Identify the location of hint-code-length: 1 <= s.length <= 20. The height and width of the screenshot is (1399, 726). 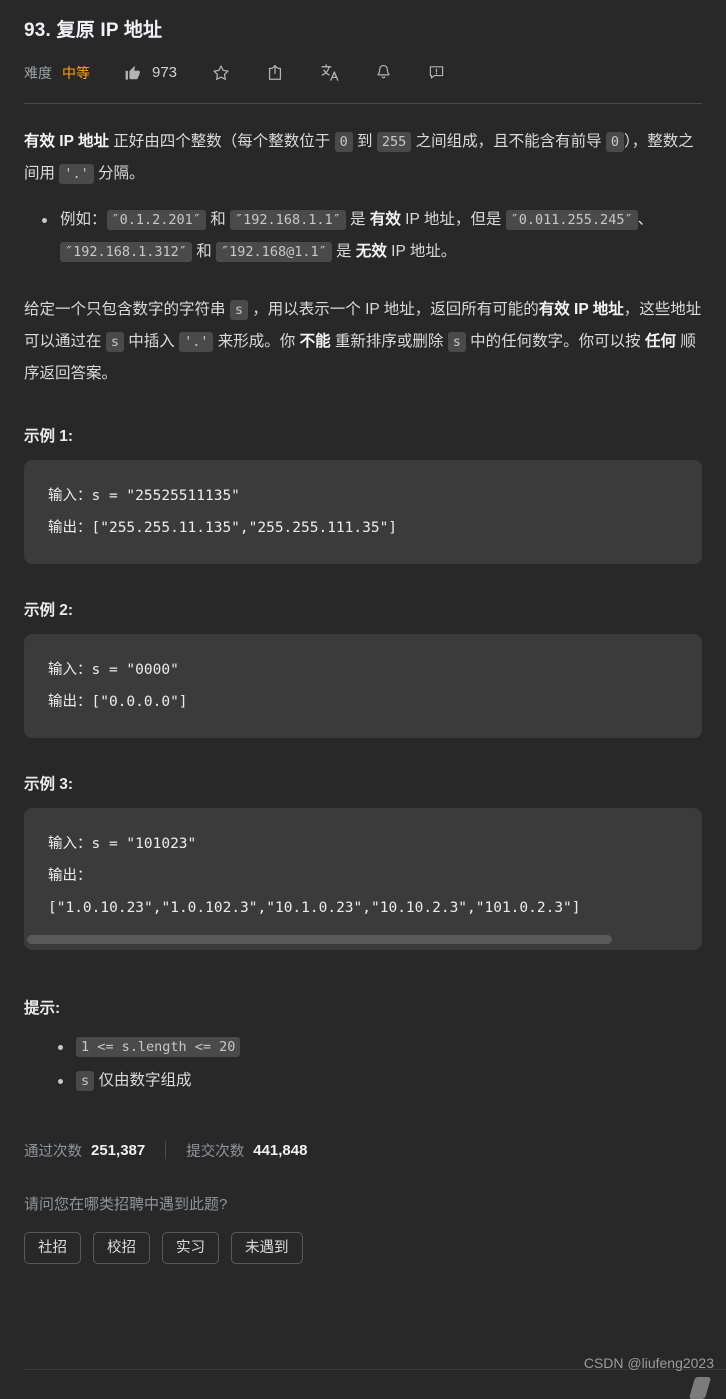
(158, 1046).